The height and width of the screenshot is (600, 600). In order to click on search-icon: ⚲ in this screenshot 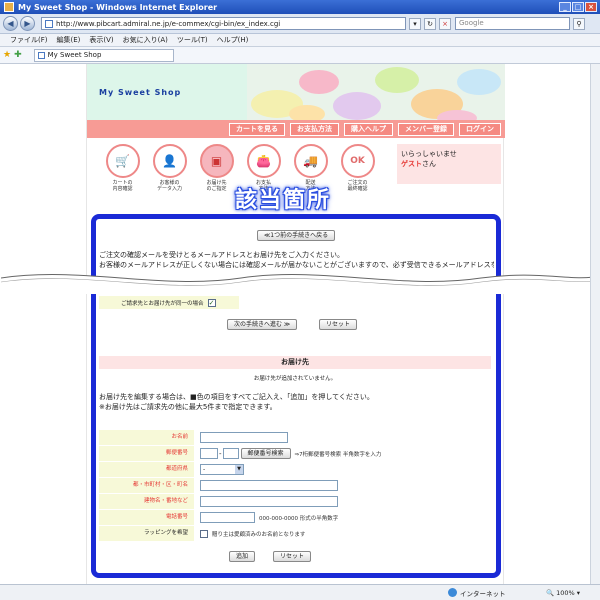, I will do `click(579, 23)`.